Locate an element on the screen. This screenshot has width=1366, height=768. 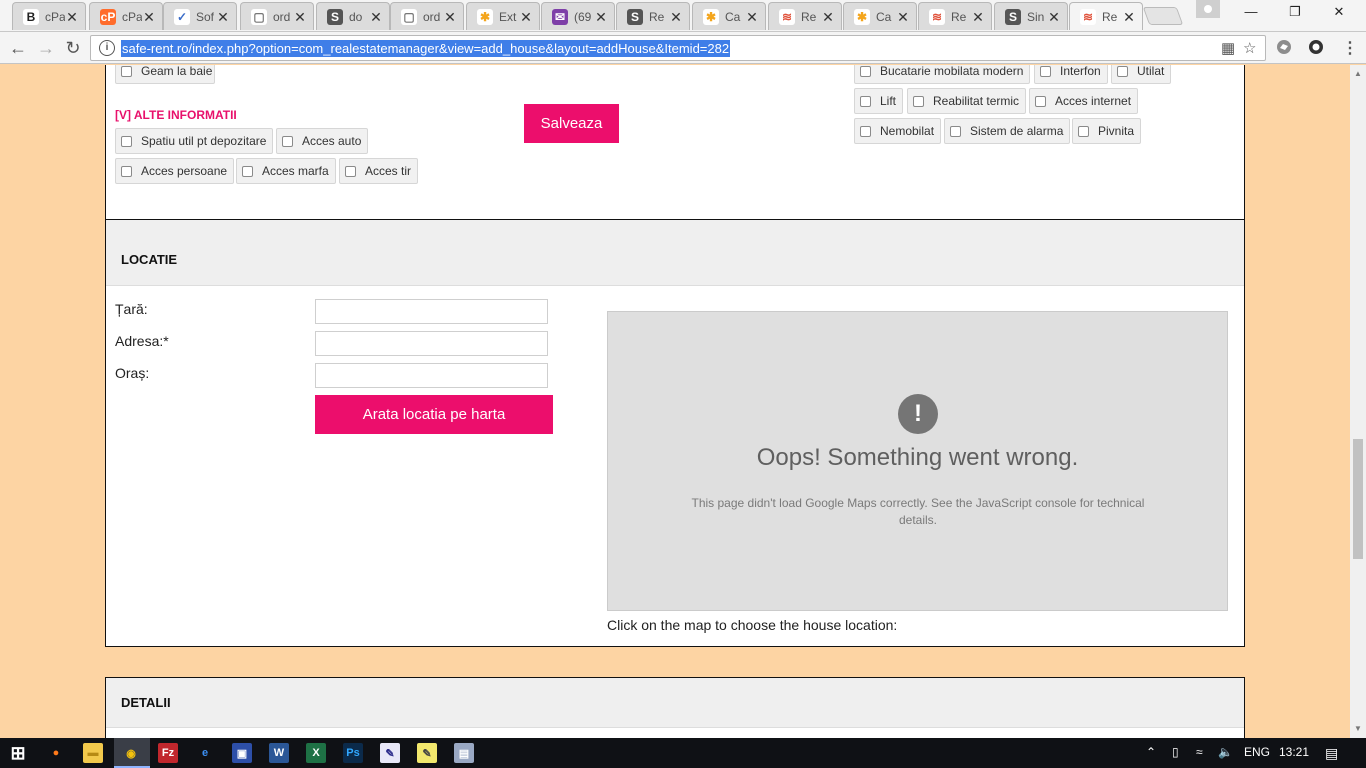
forward-arrow-icon: → is located at coordinates (46, 48).